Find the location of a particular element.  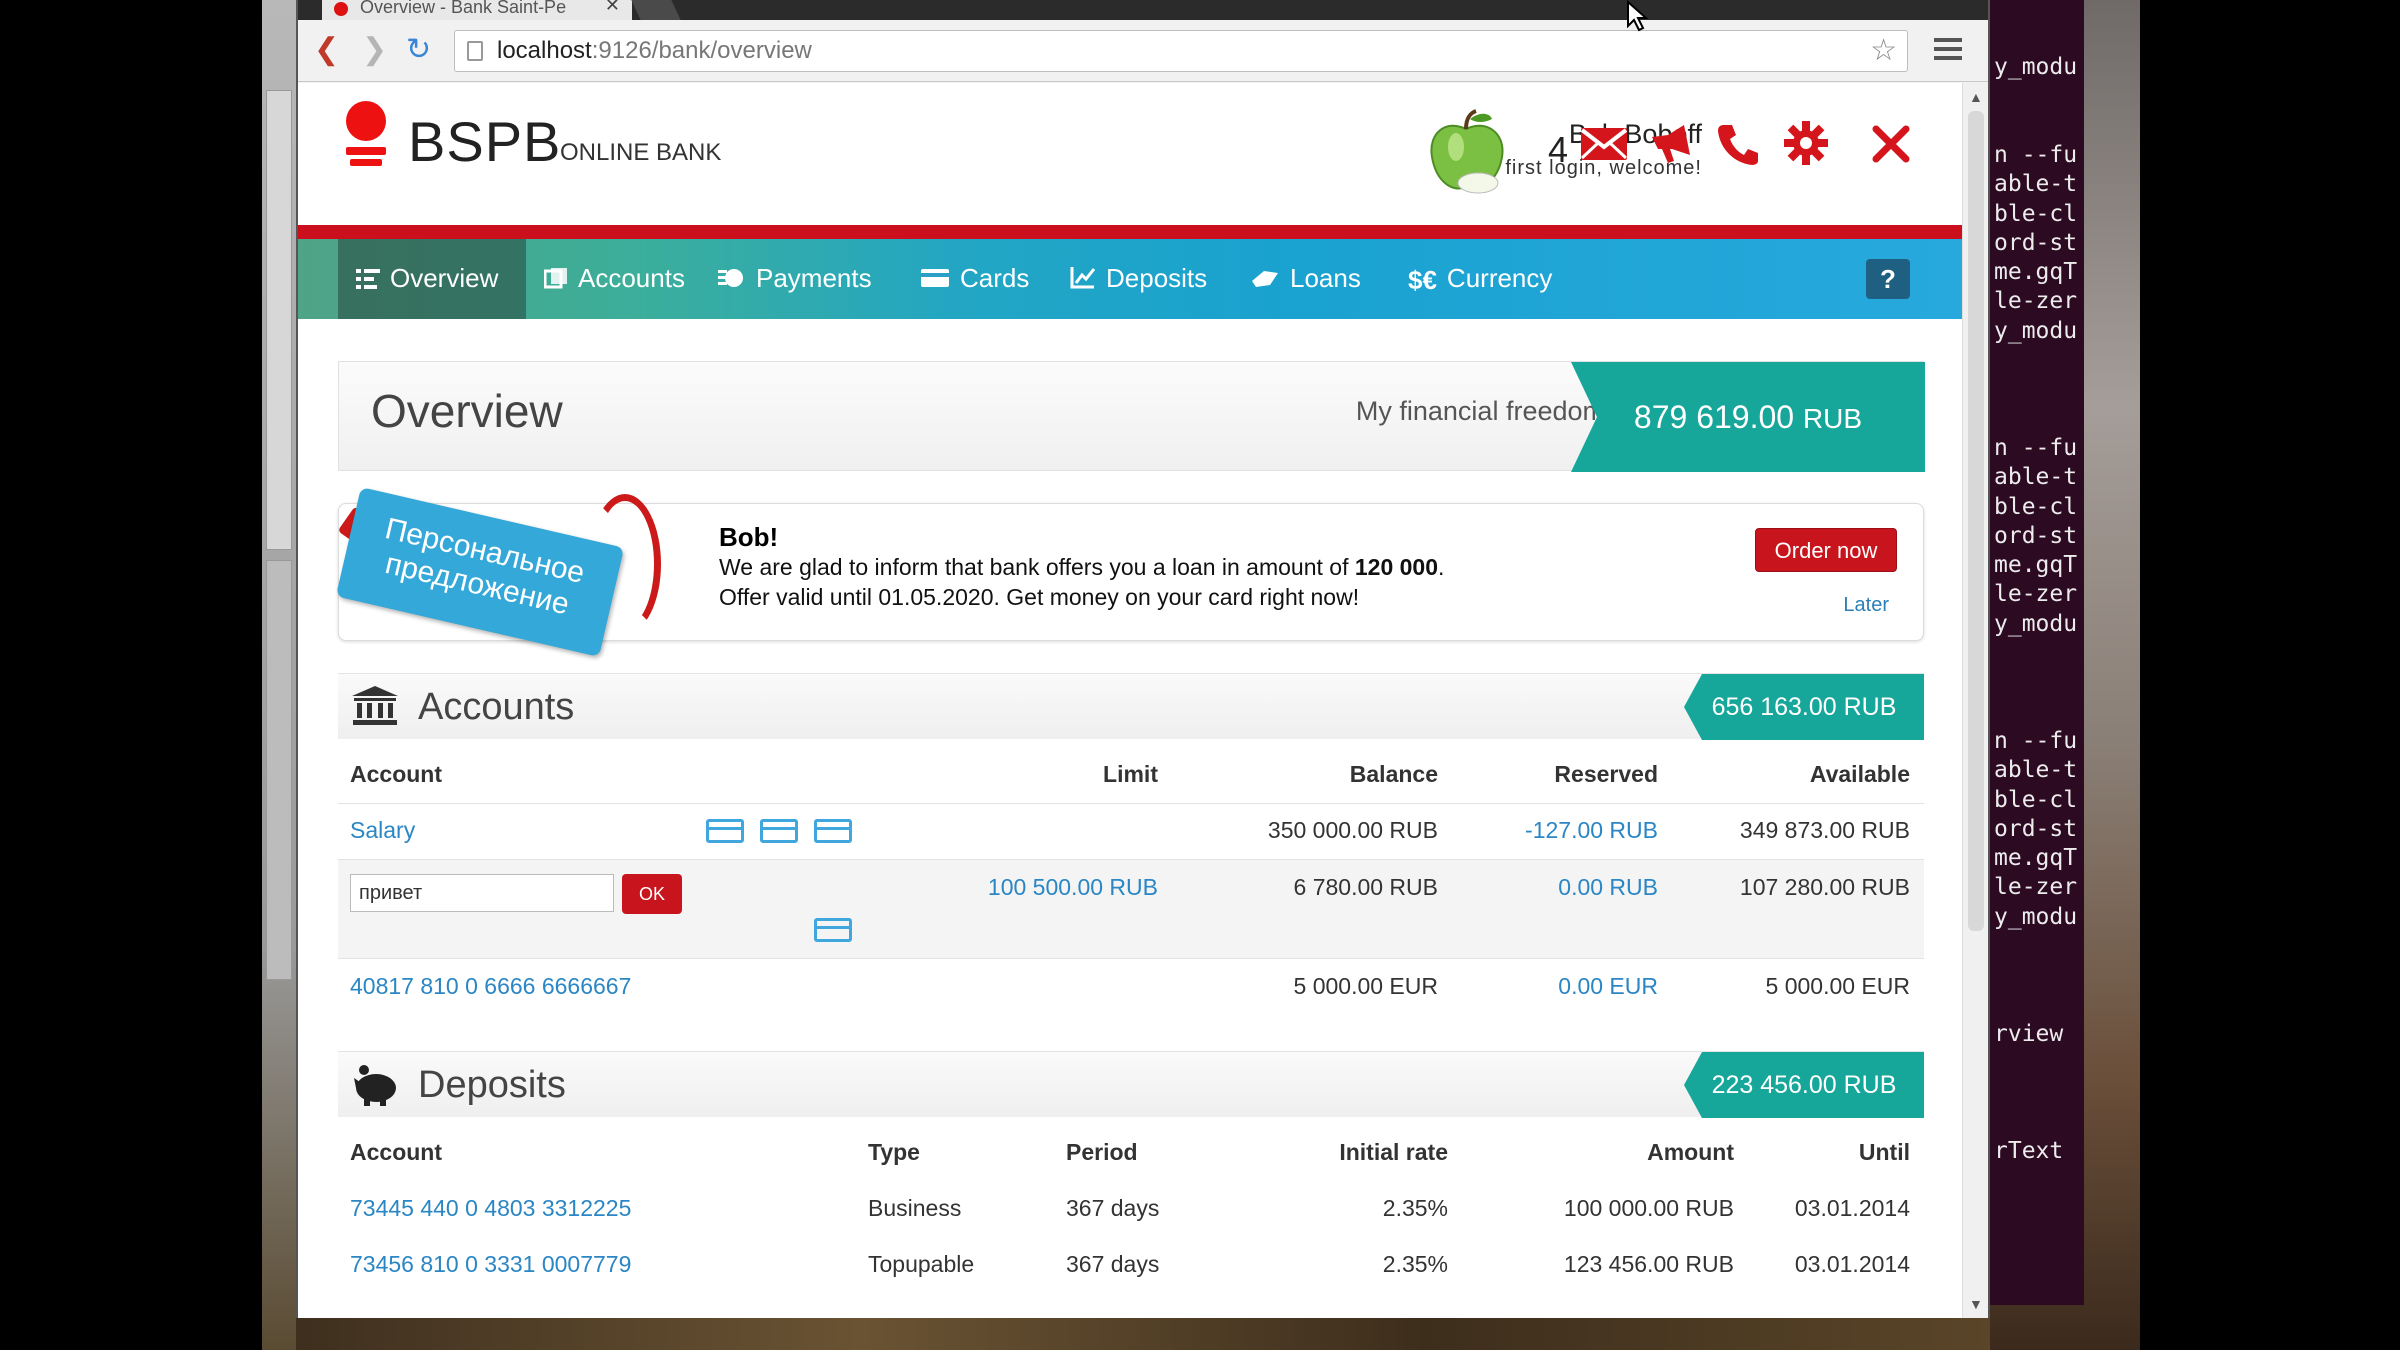

row-divider is located at coordinates (1131, 958).